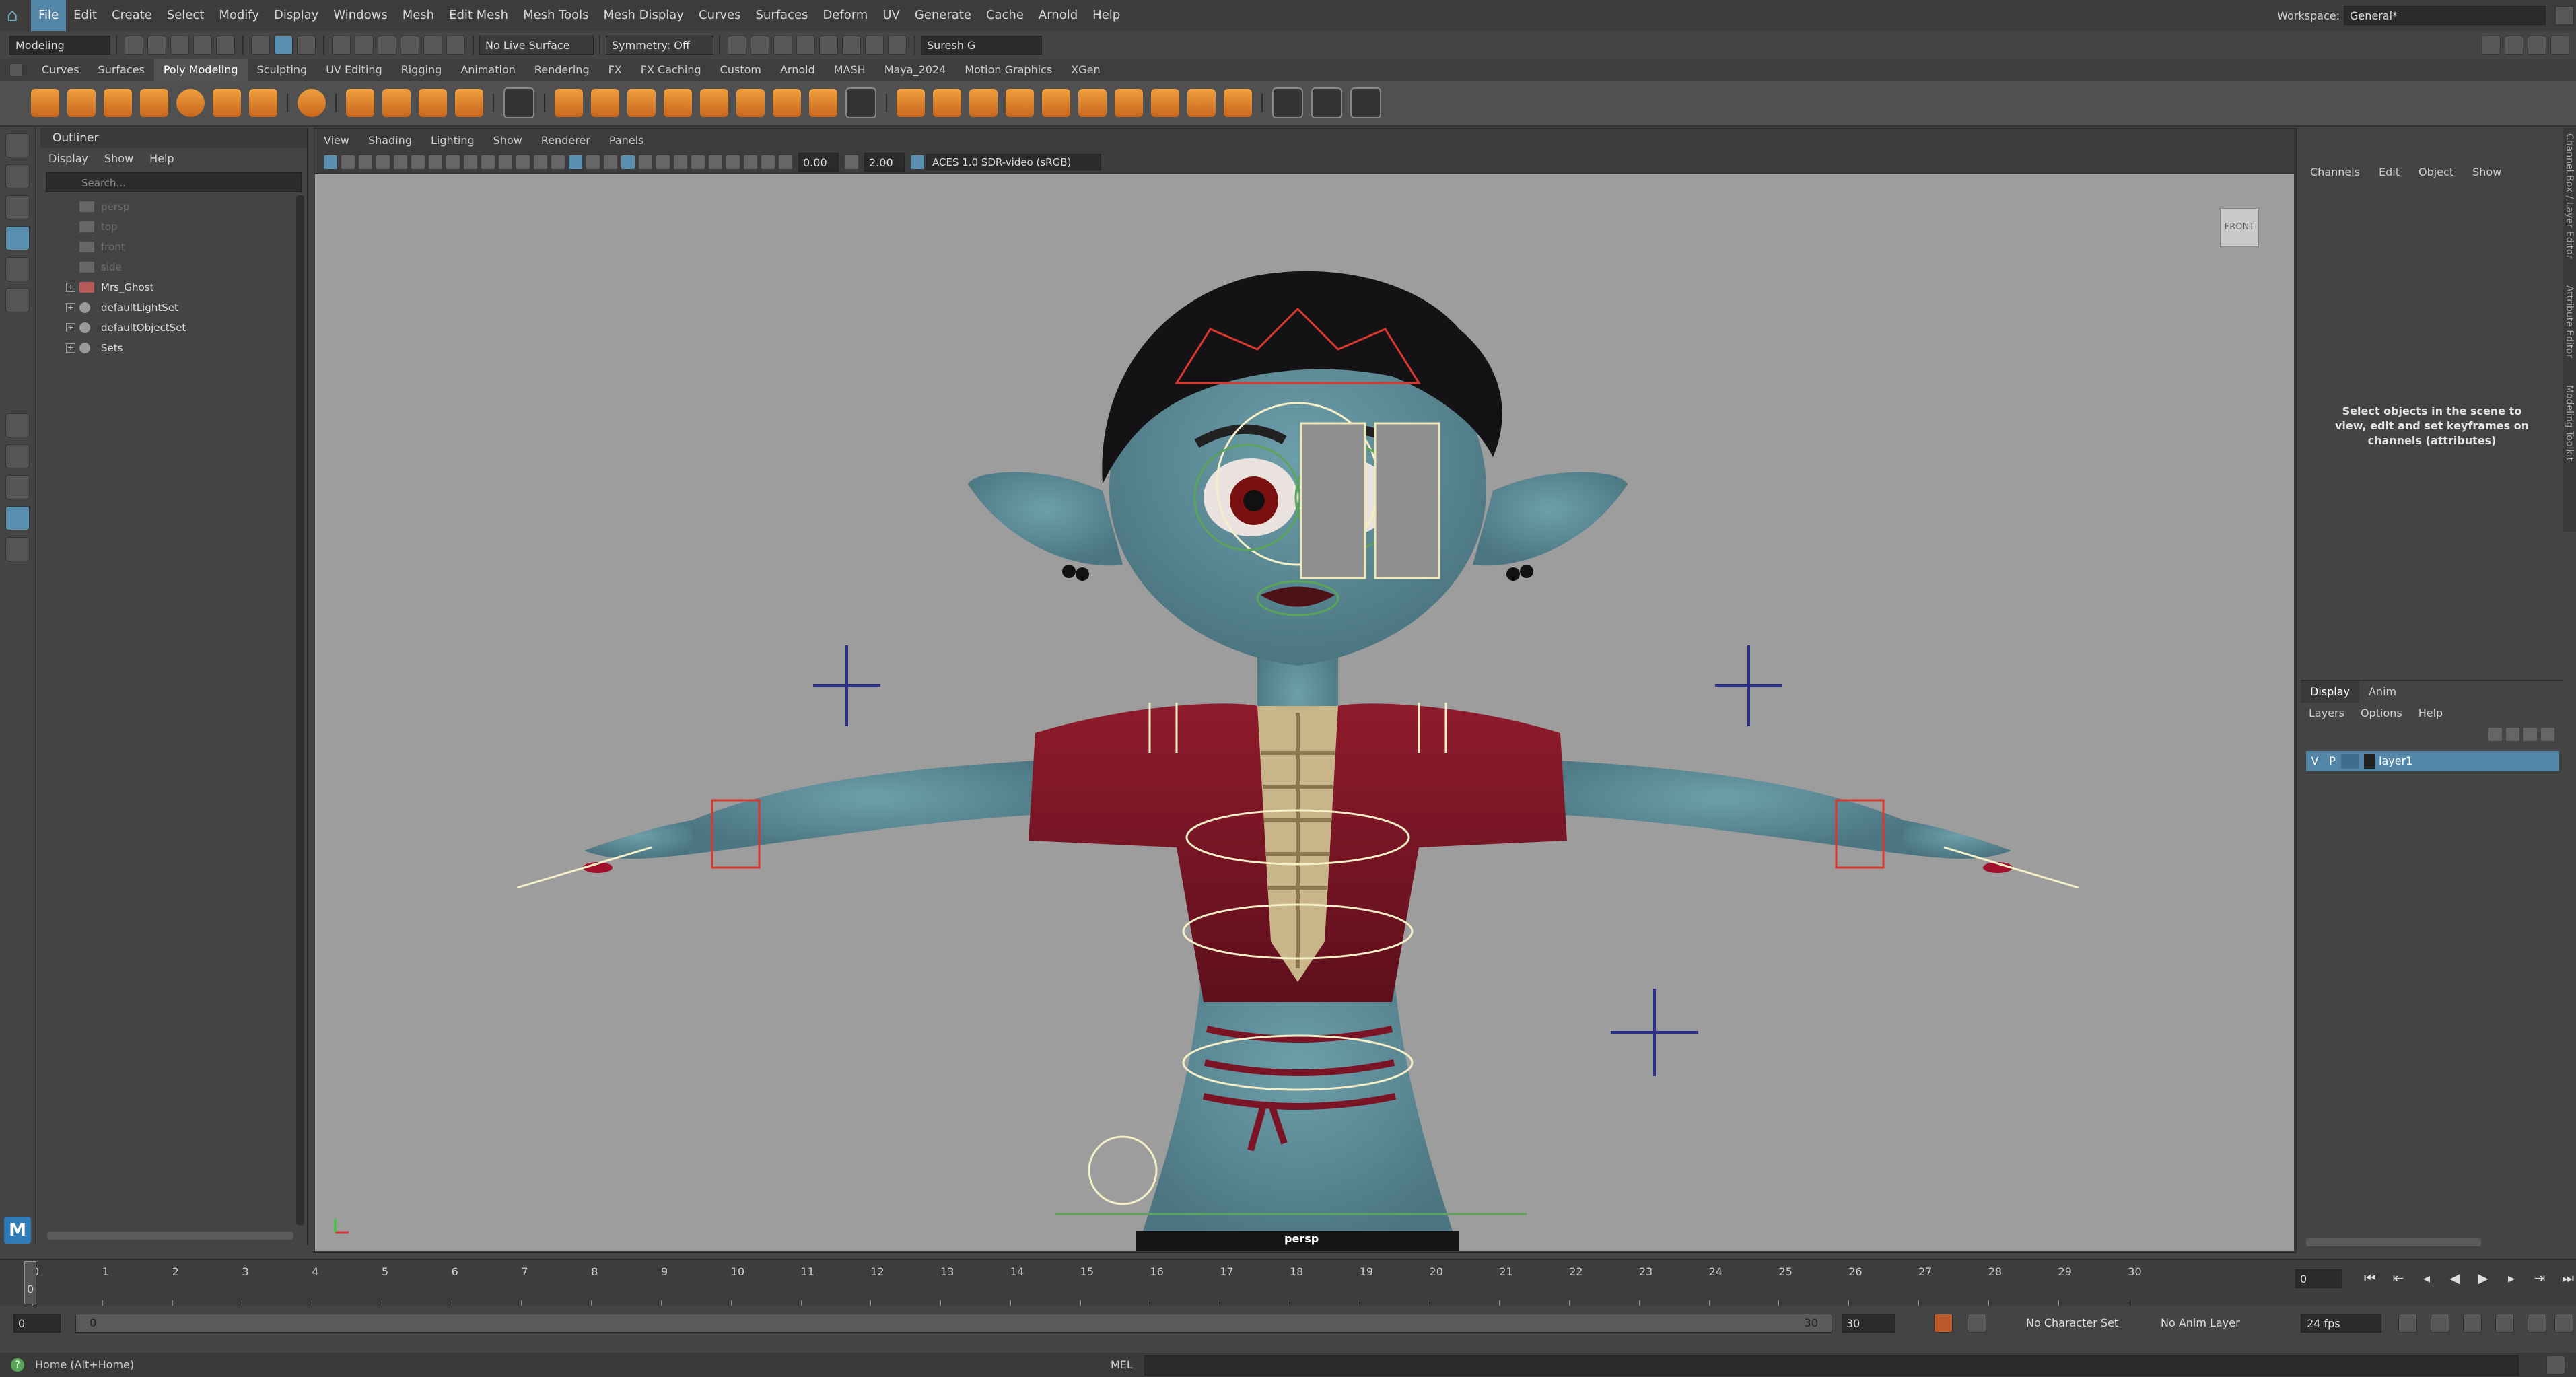 This screenshot has height=1377, width=2576. What do you see at coordinates (170, 1236) in the screenshot?
I see `outliner-horizontal-scrollbar` at bounding box center [170, 1236].